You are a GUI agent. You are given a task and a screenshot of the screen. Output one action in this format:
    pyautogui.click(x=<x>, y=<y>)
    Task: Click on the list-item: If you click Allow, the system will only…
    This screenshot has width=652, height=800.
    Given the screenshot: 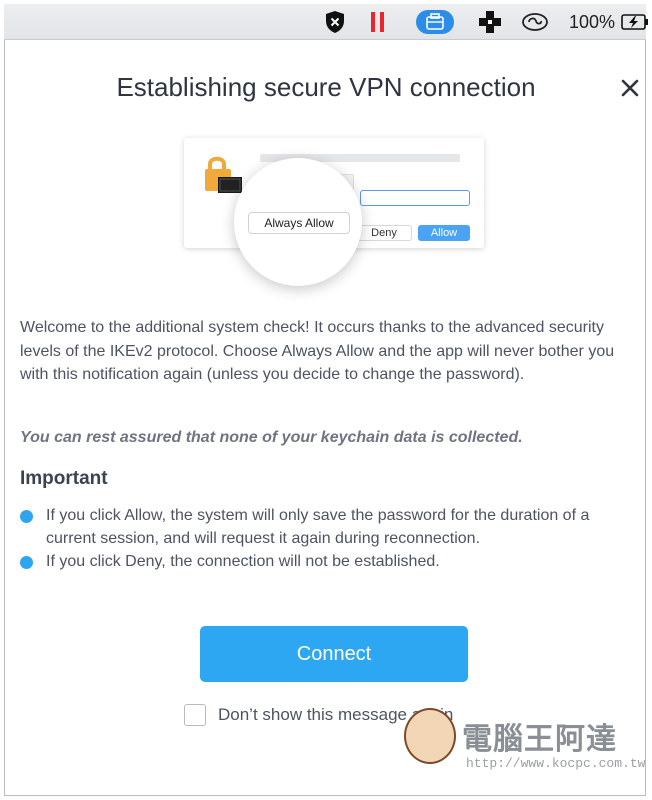 What is the action you would take?
    pyautogui.click(x=320, y=527)
    